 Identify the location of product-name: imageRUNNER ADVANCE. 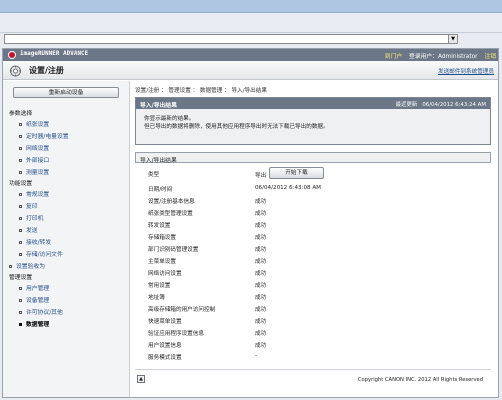
(54, 54).